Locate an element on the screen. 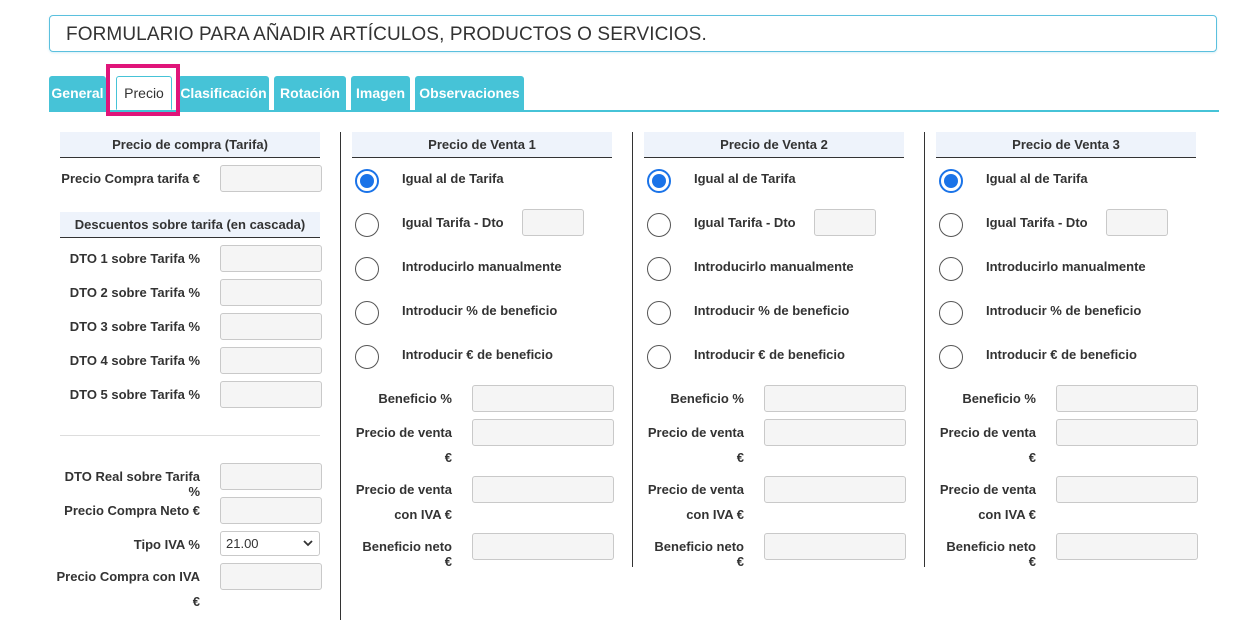 Image resolution: width=1241 pixels, height=635 pixels. venta2-precio-iva-label-line1: Precio de venta is located at coordinates (695, 489).